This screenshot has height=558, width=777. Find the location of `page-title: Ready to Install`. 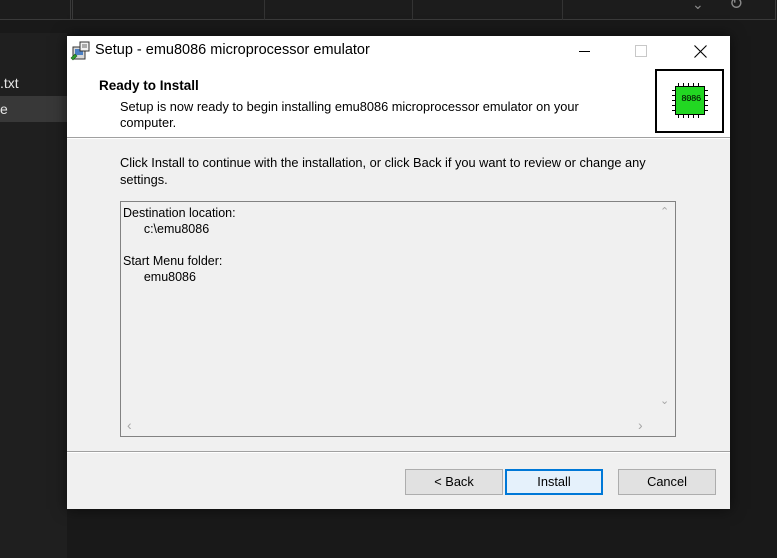

page-title: Ready to Install is located at coordinates (149, 85).